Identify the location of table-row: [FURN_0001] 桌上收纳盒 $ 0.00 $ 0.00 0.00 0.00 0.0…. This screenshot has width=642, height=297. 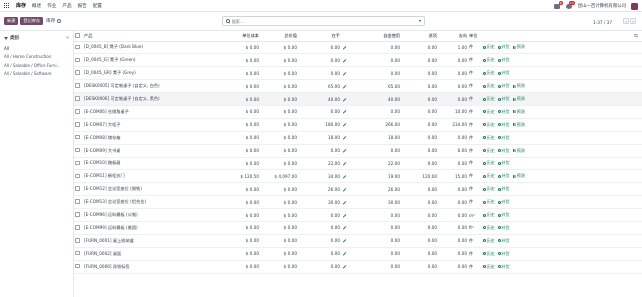
(358, 241).